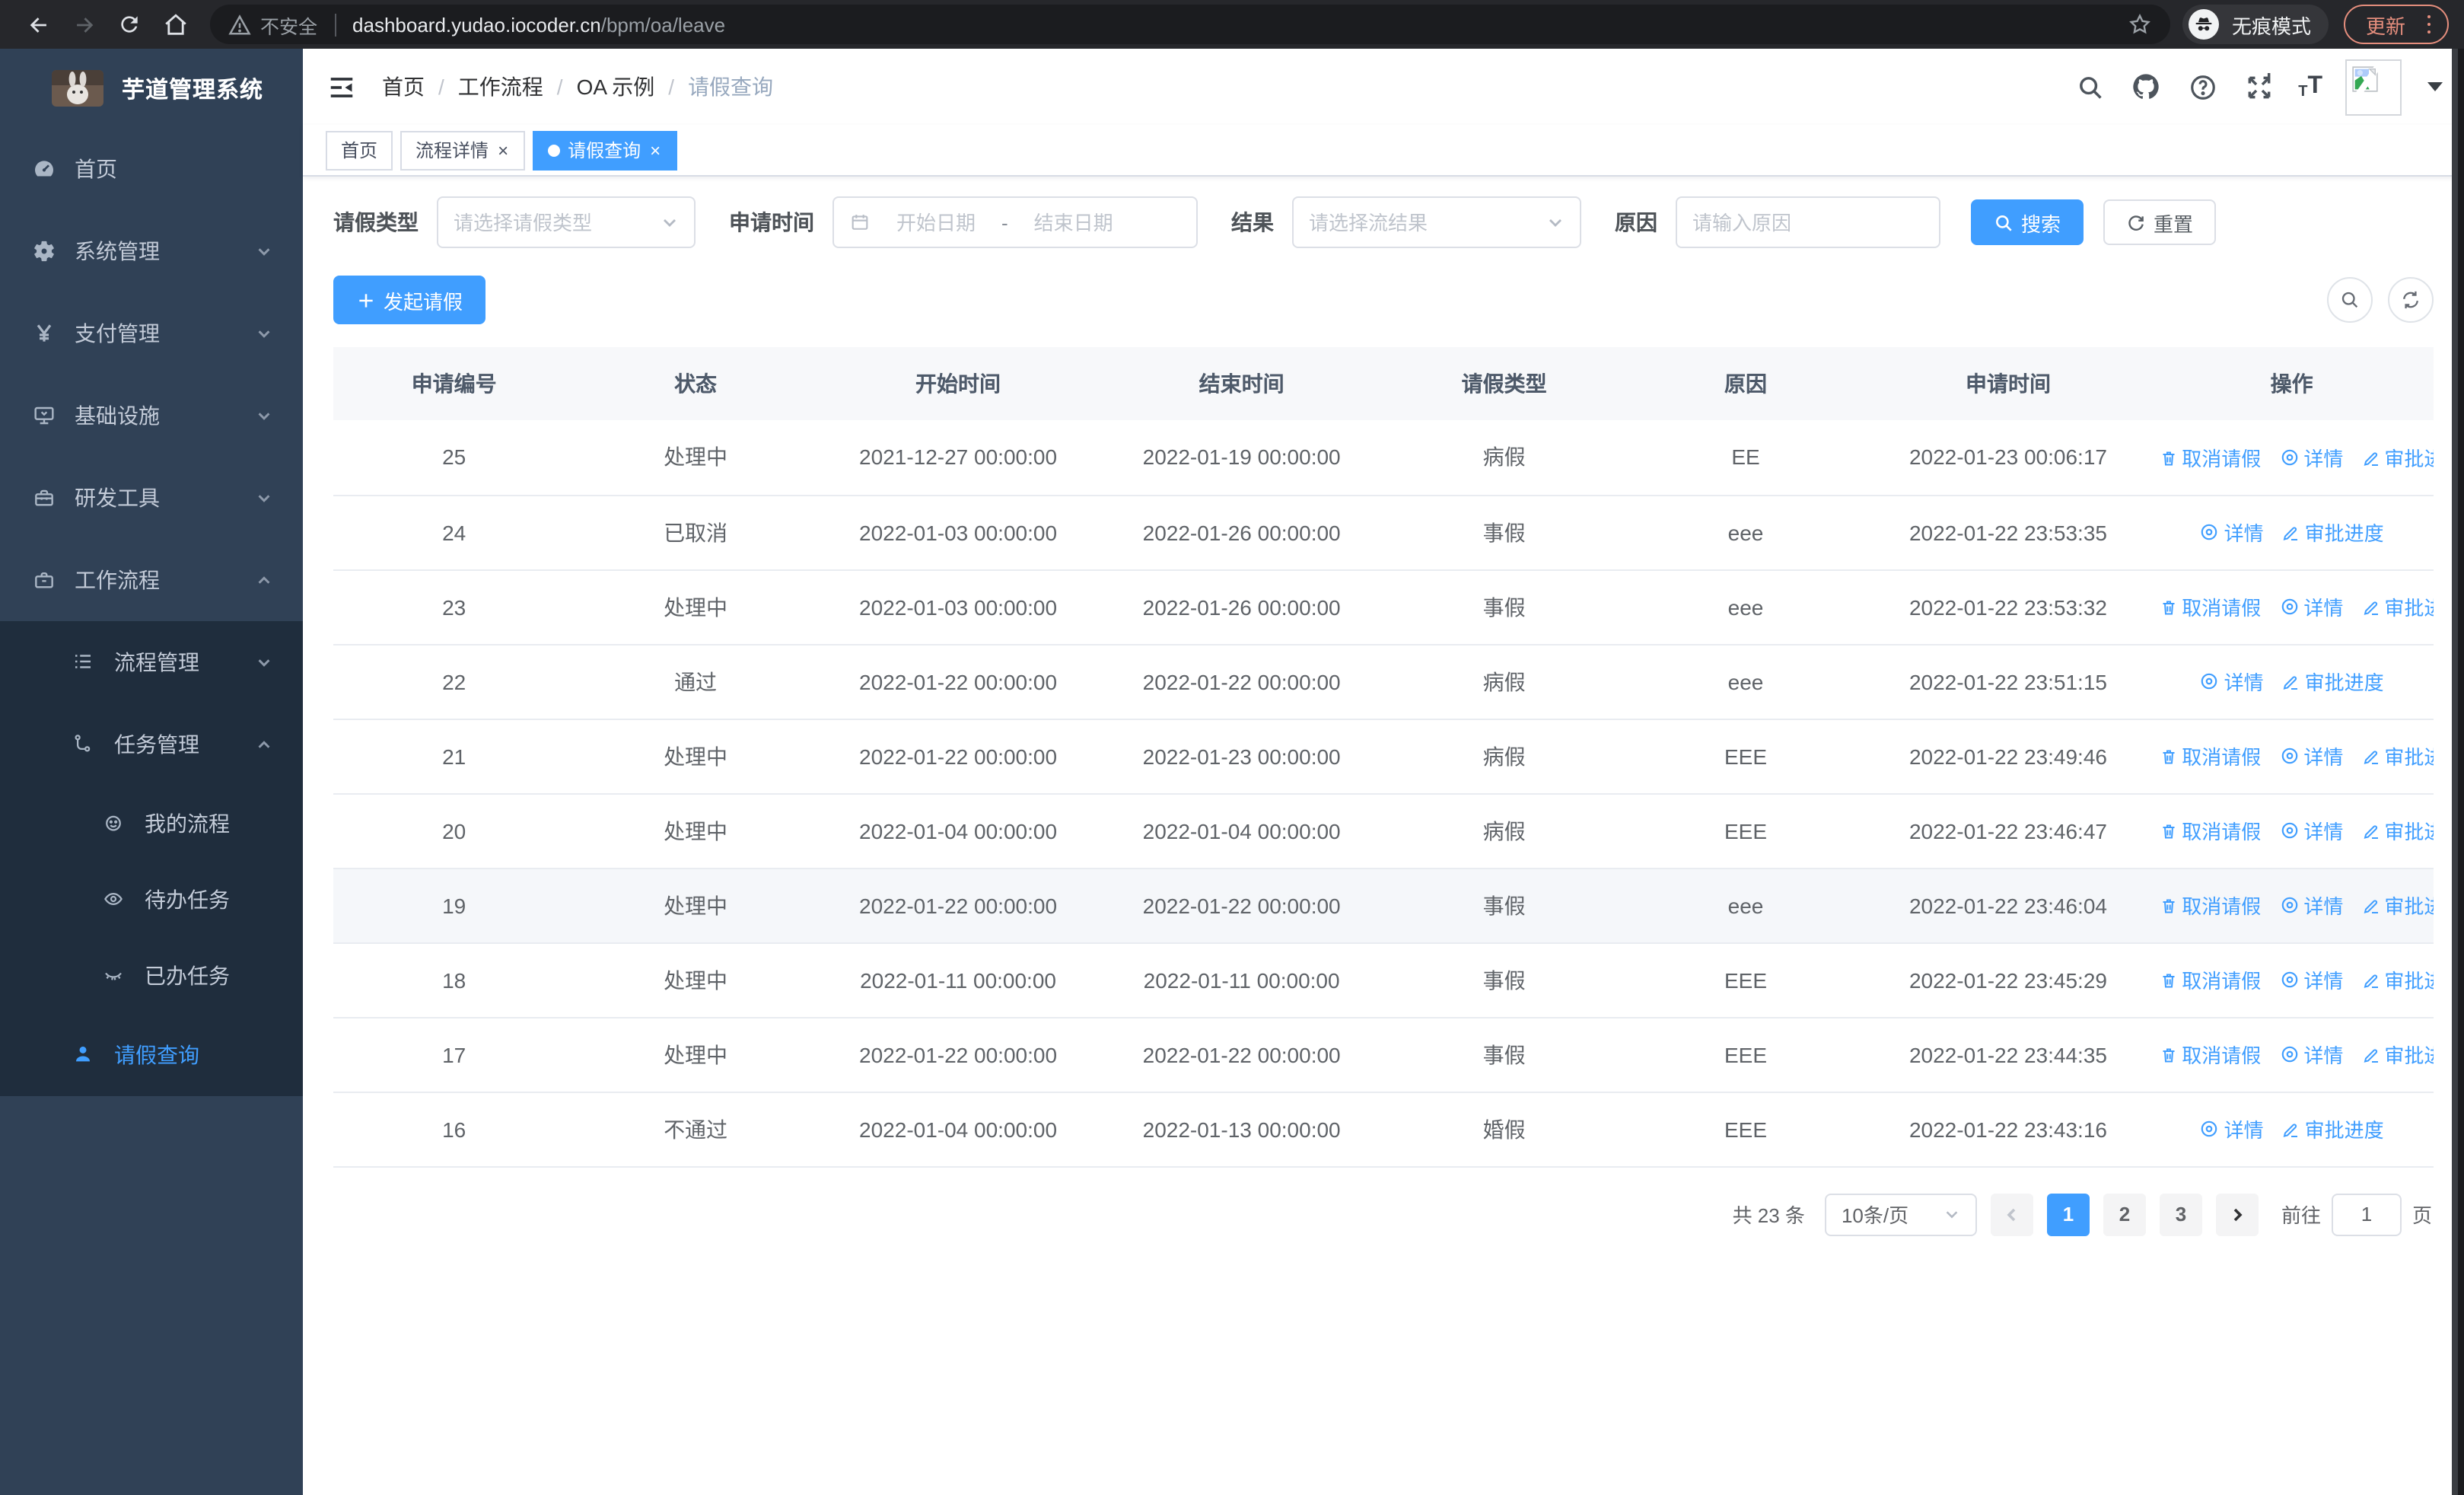 The height and width of the screenshot is (1495, 2464). Describe the element at coordinates (1746, 607) in the screenshot. I see `cell-reason: eee` at that location.